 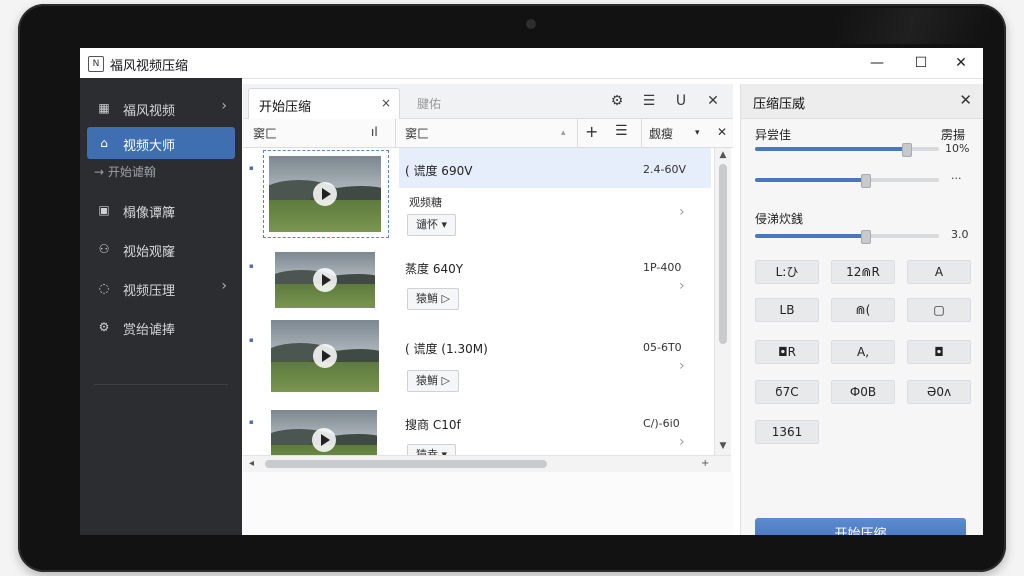 I want to click on list-icon: ☰, so click(x=649, y=101).